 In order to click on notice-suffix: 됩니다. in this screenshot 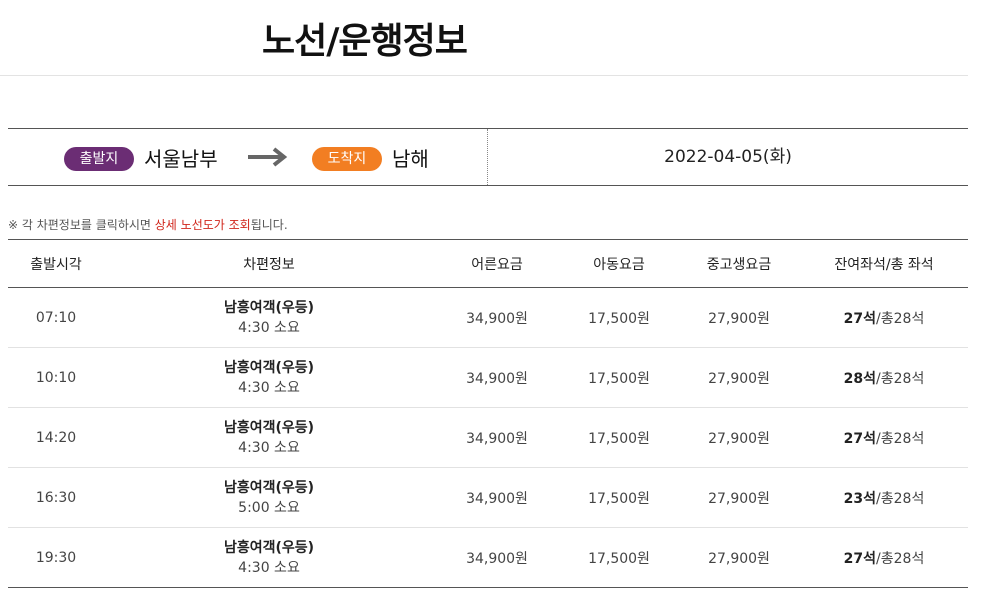, I will do `click(269, 225)`.